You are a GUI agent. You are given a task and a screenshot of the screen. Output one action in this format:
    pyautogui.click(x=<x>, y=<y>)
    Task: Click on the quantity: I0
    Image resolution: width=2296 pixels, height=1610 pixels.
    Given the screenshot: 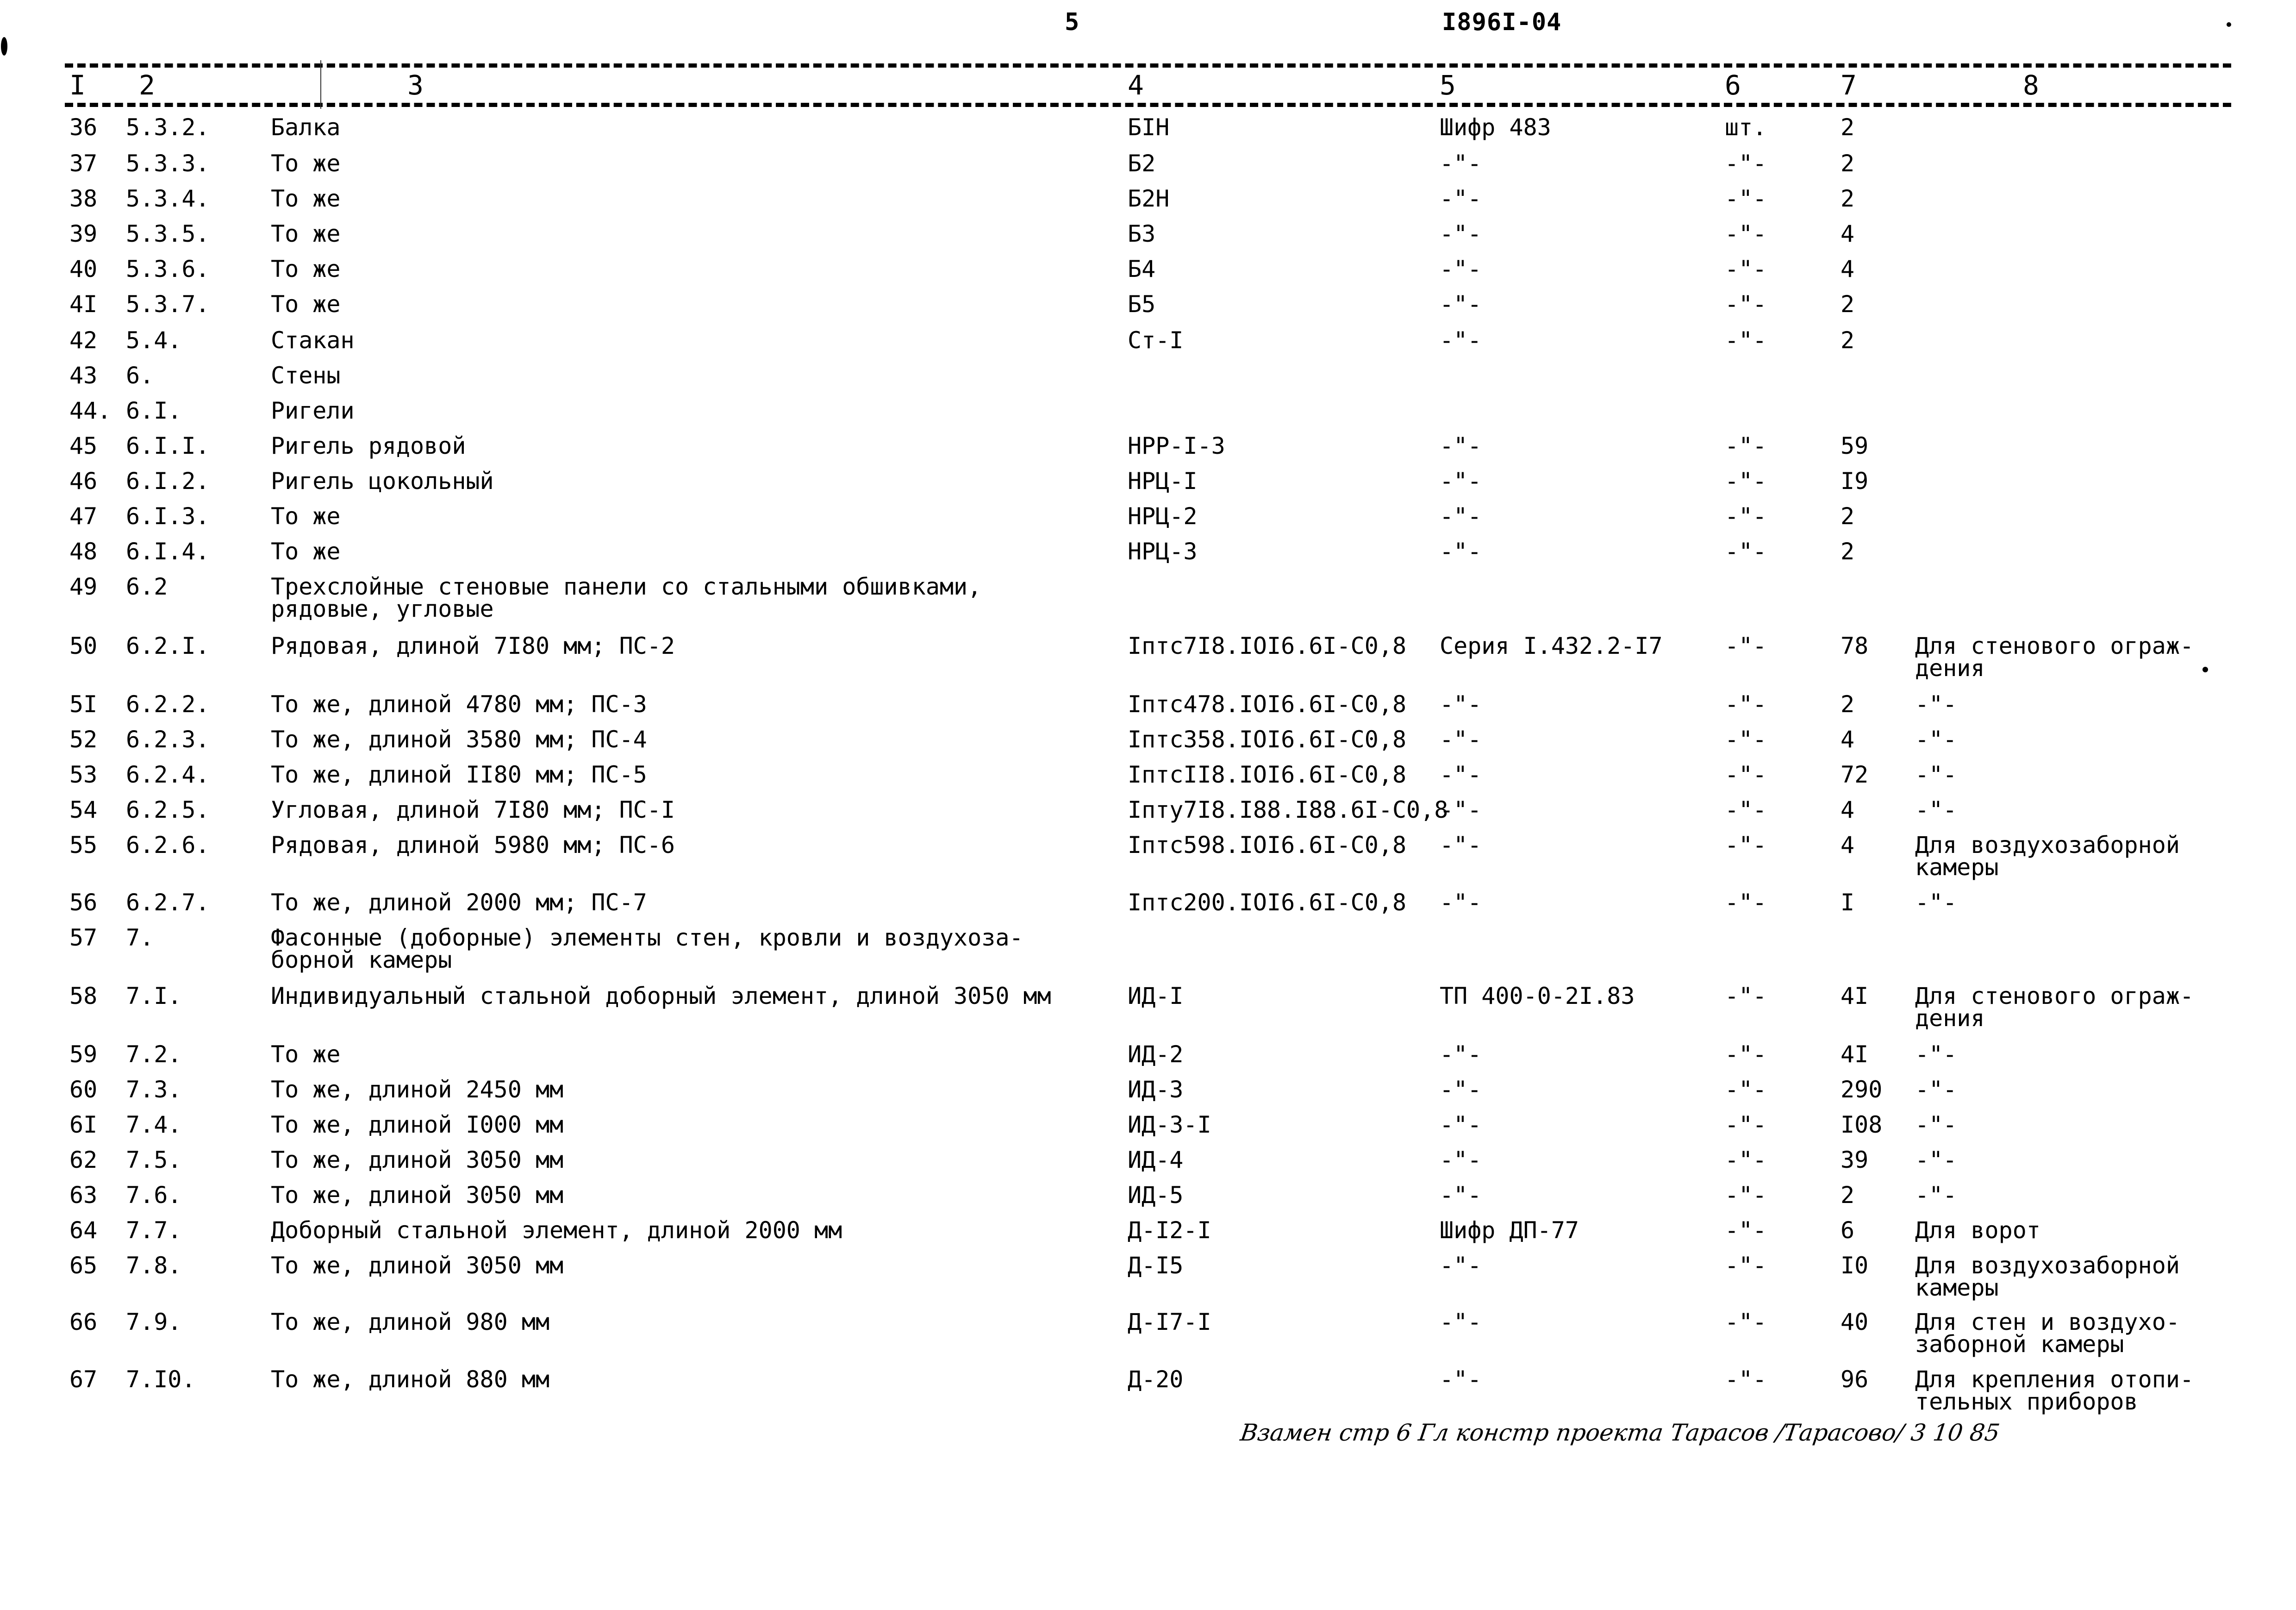 What is the action you would take?
    pyautogui.click(x=1855, y=1266)
    